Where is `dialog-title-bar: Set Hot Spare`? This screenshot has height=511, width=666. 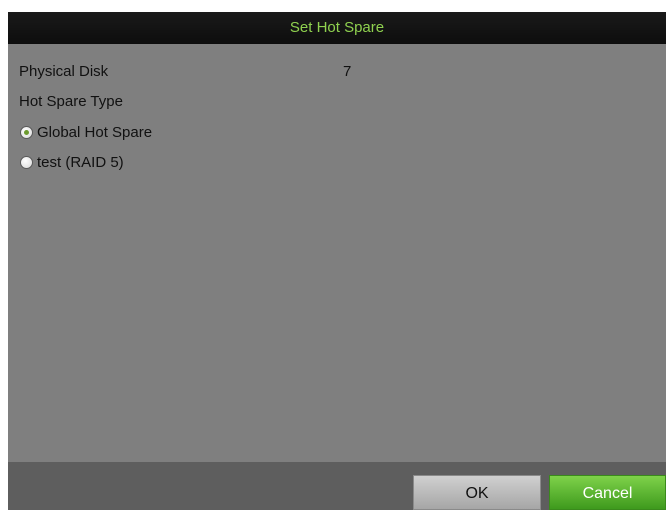
dialog-title-bar: Set Hot Spare is located at coordinates (337, 28).